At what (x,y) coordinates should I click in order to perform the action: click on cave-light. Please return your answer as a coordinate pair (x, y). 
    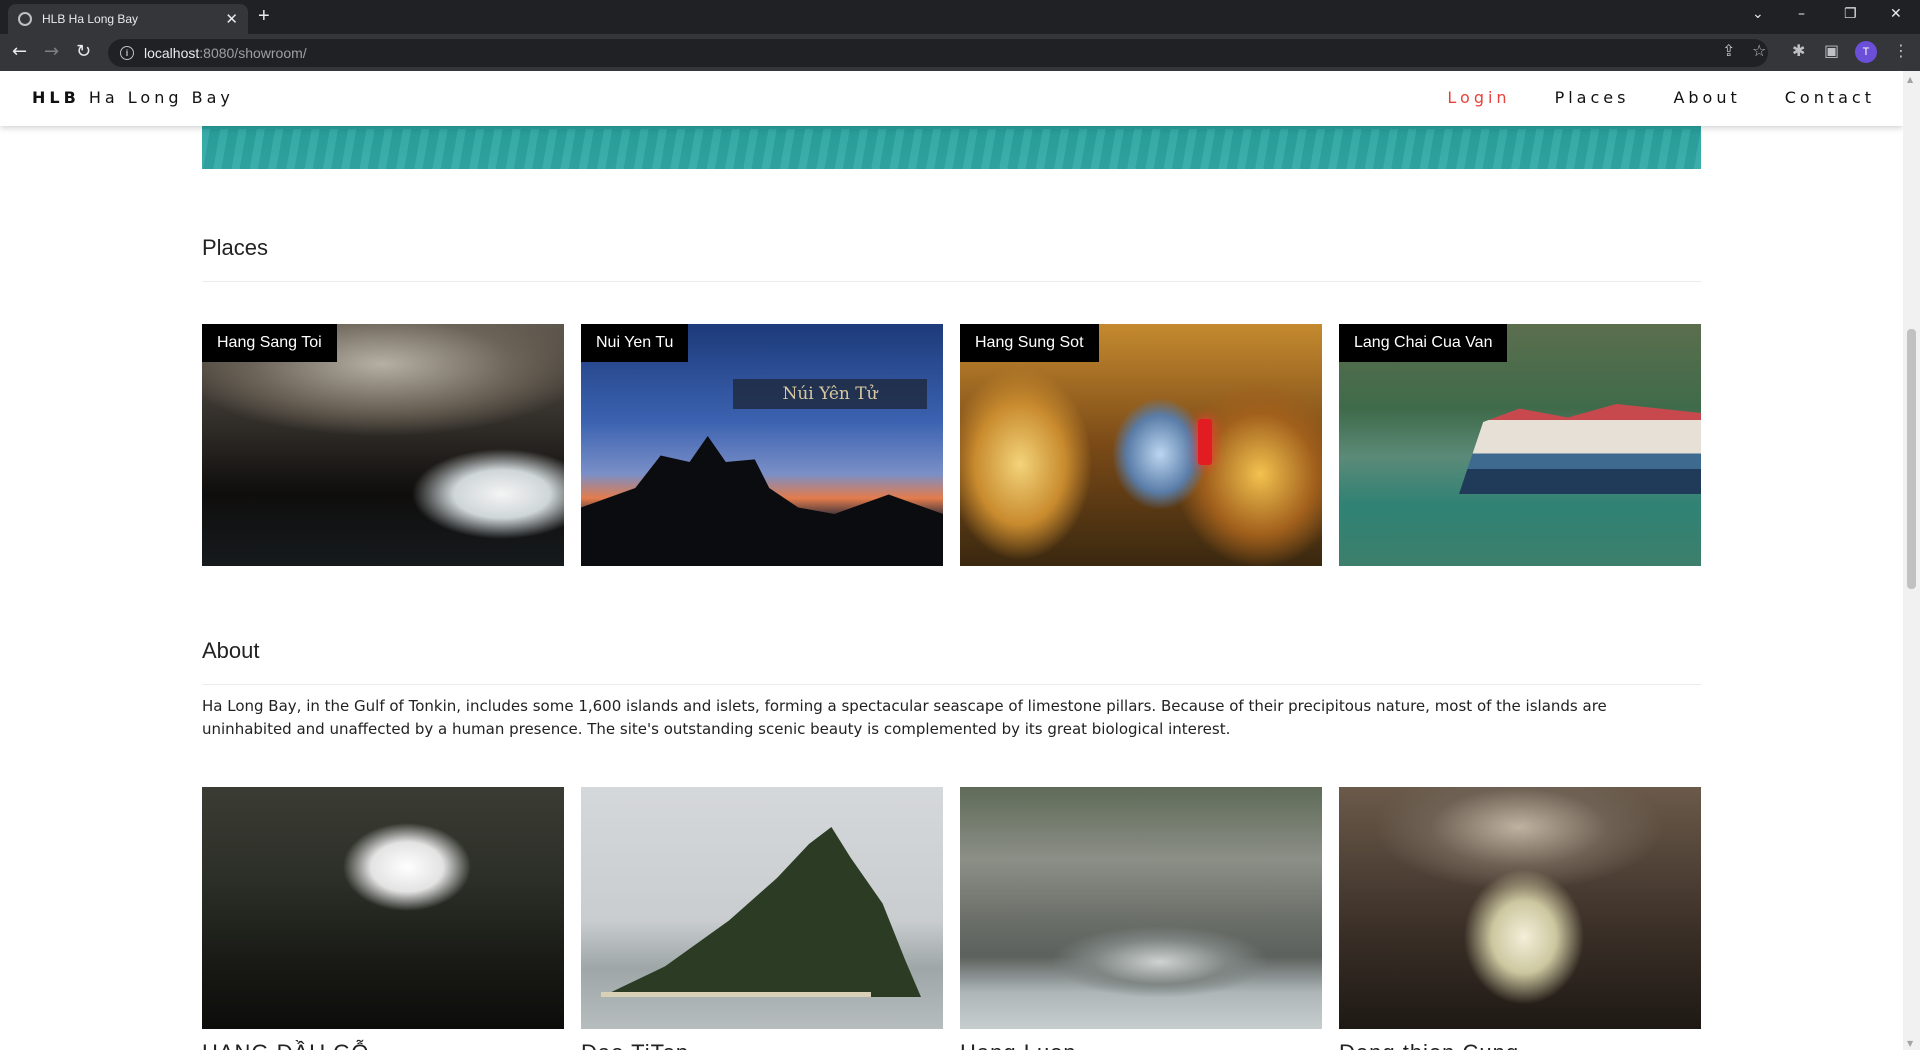
    Looking at the image, I should click on (1205, 442).